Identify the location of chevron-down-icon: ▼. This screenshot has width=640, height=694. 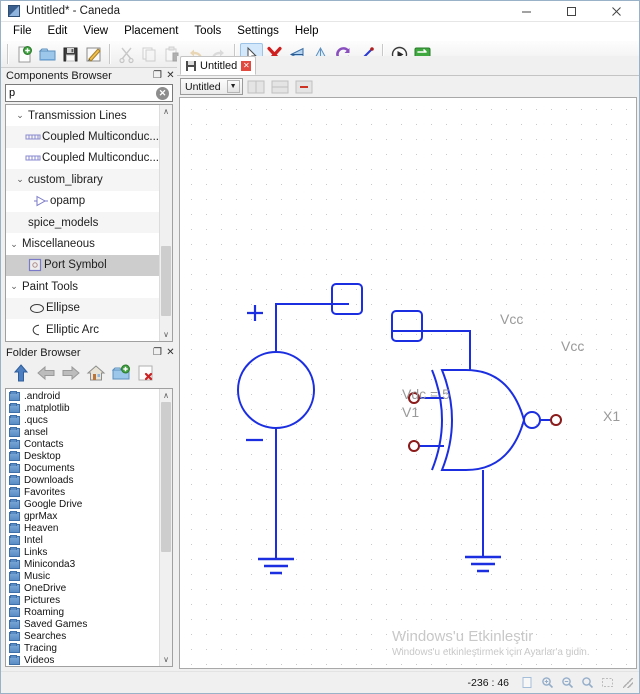
(233, 86).